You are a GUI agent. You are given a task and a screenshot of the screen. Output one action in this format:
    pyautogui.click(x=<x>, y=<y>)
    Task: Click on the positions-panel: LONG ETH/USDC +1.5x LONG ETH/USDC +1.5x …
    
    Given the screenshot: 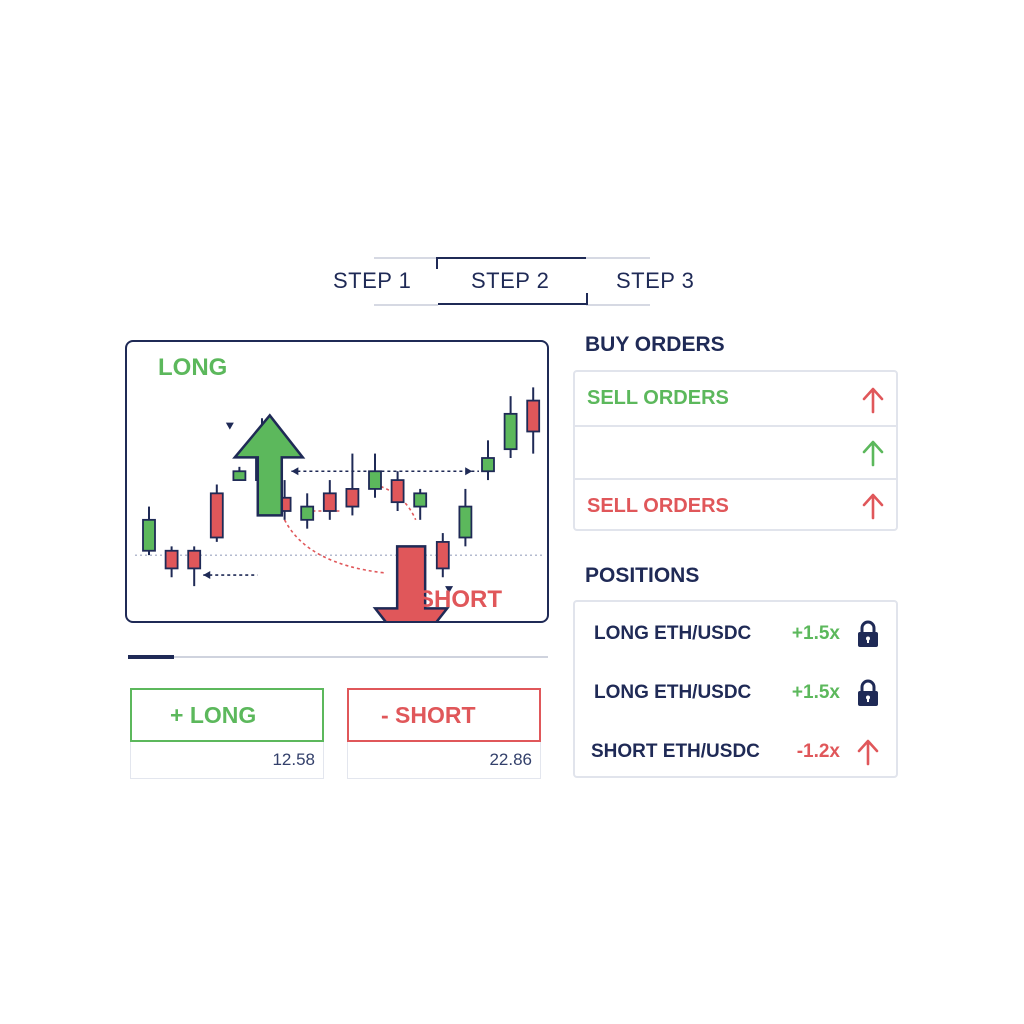 What is the action you would take?
    pyautogui.click(x=735, y=689)
    